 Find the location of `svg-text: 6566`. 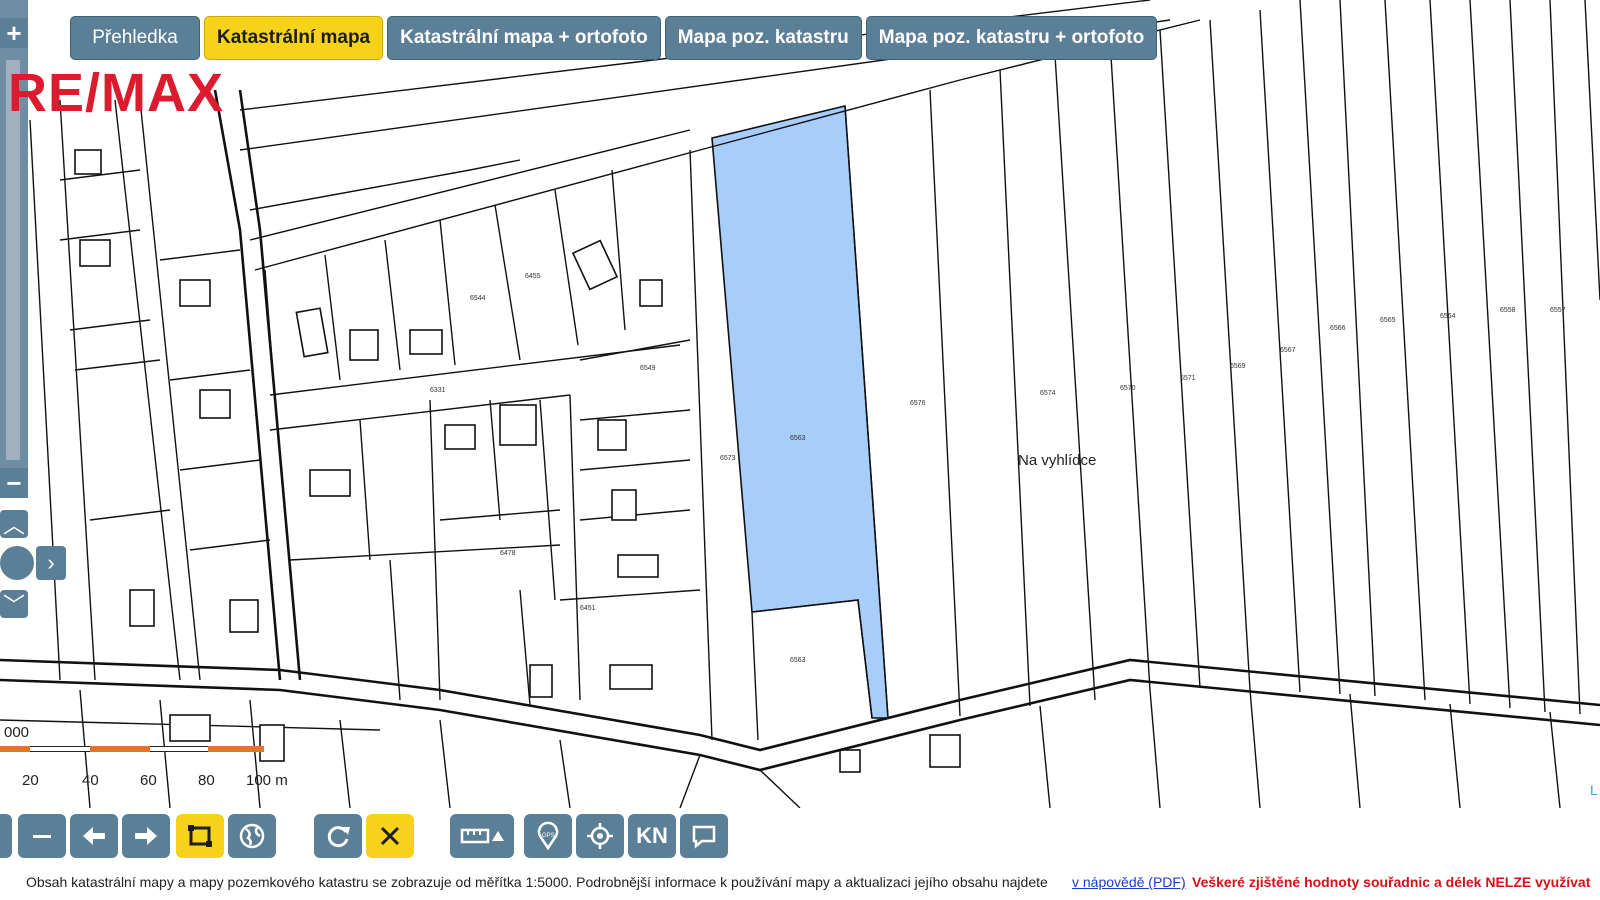

svg-text: 6566 is located at coordinates (1338, 328).